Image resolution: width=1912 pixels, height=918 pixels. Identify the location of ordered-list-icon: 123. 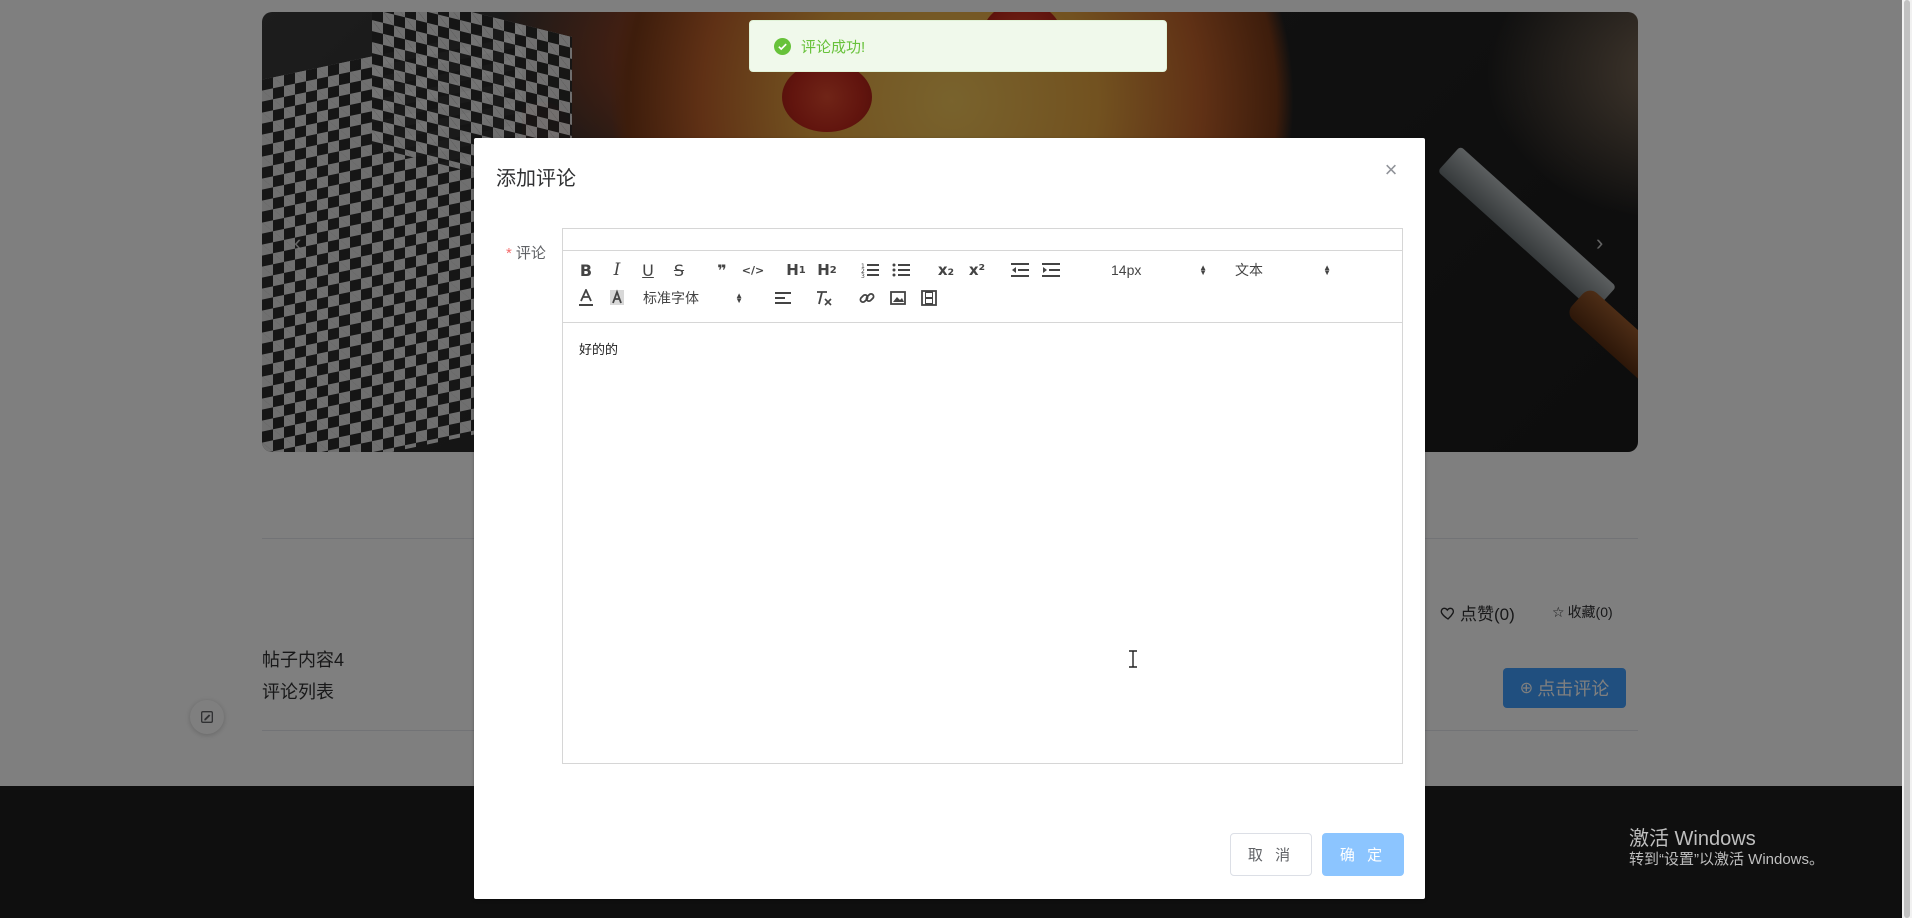
(870, 270).